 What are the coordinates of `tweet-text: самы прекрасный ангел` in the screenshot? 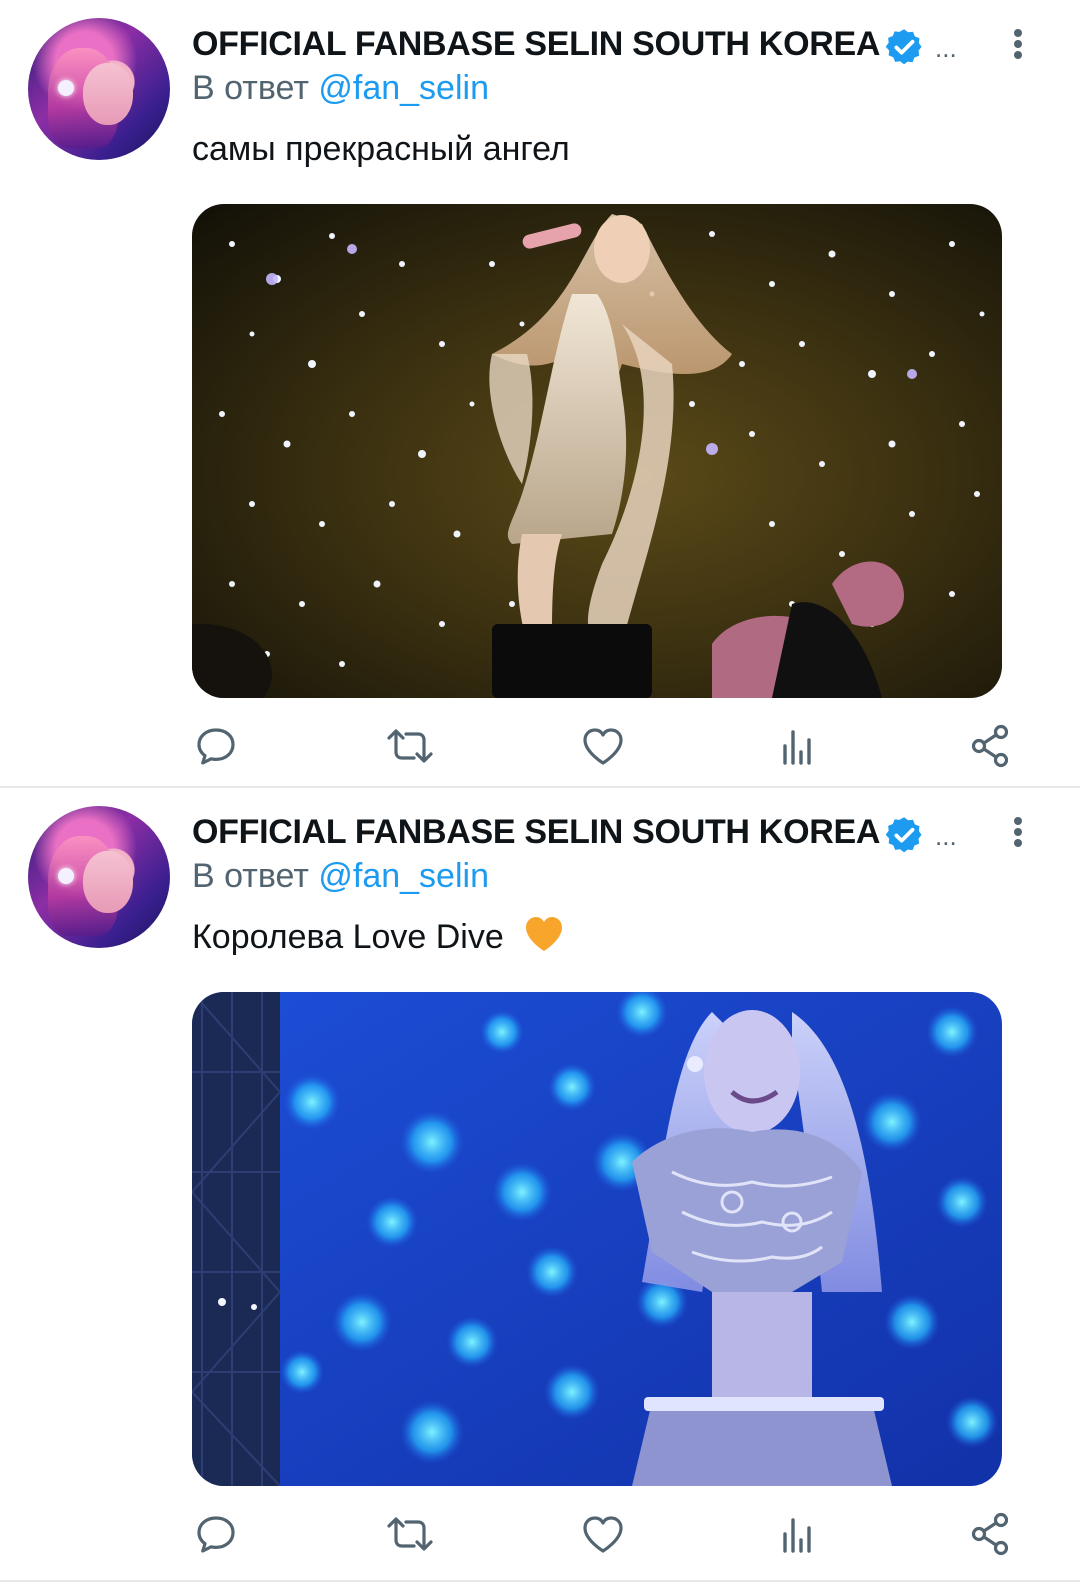 It's located at (381, 149).